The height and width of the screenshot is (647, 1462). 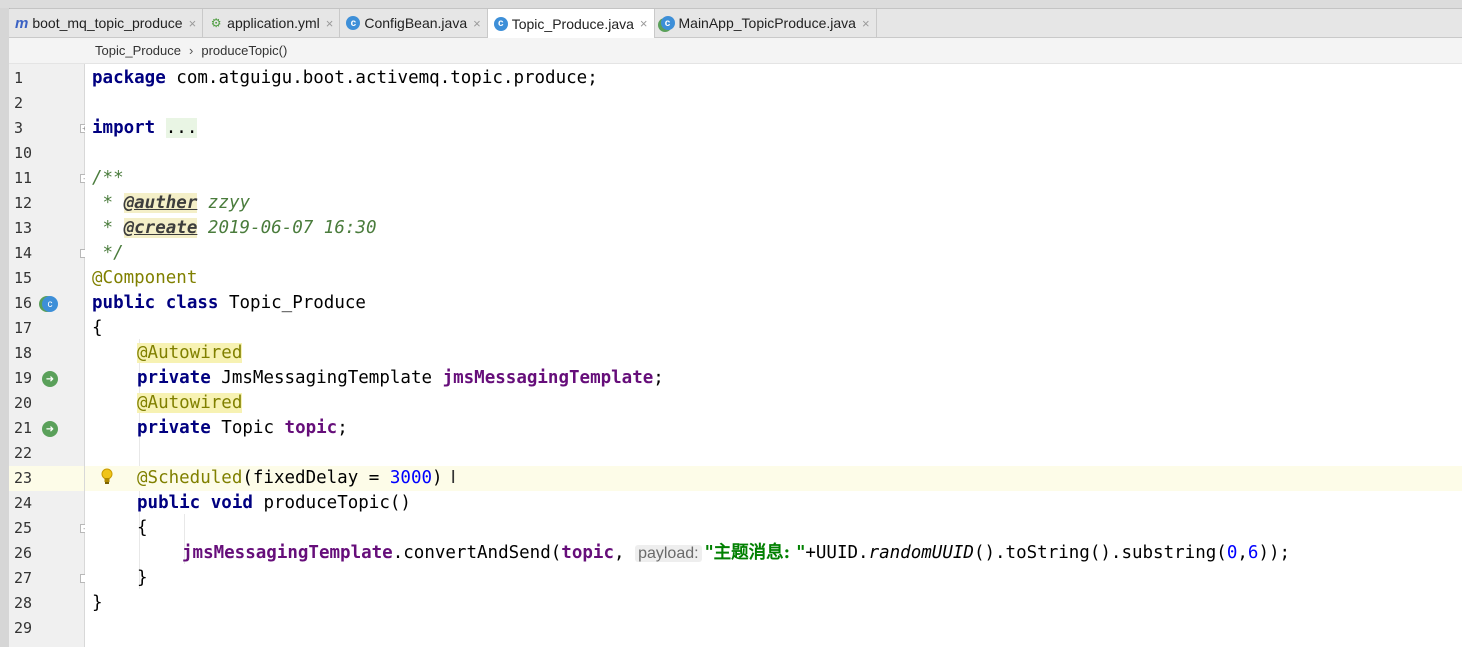 What do you see at coordinates (242, 428) in the screenshot?
I see `code-line: private Topic topic;` at bounding box center [242, 428].